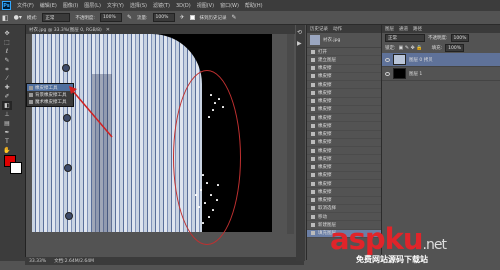  What do you see at coordinates (70, 5) in the screenshot?
I see `menu-image: 图像(I)` at bounding box center [70, 5].